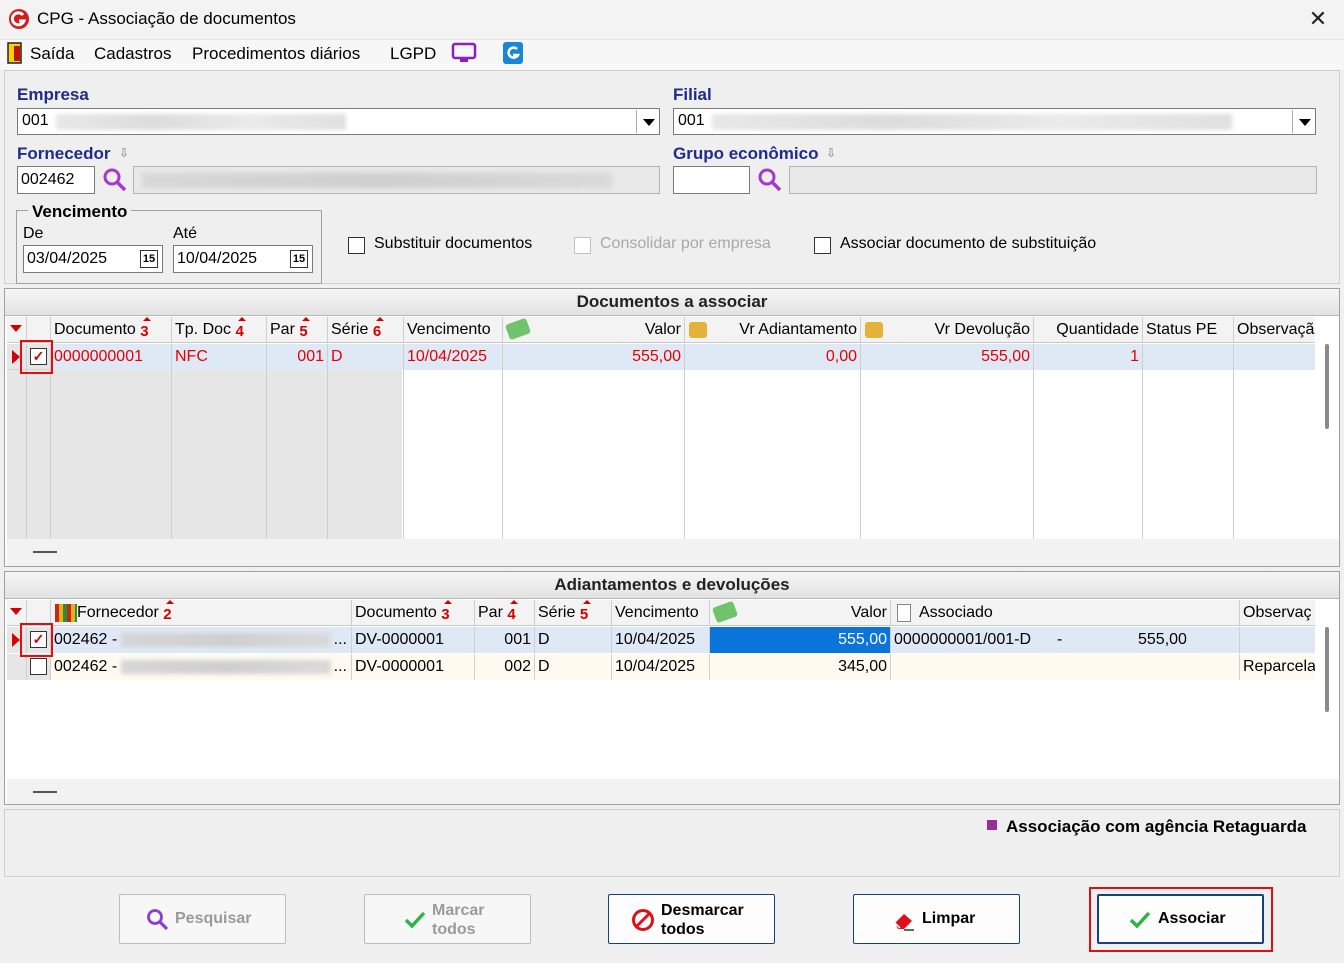 This screenshot has width=1344, height=963. Describe the element at coordinates (773, 357) in the screenshot. I see `cell-vr-adiantamento: 0,00` at that location.